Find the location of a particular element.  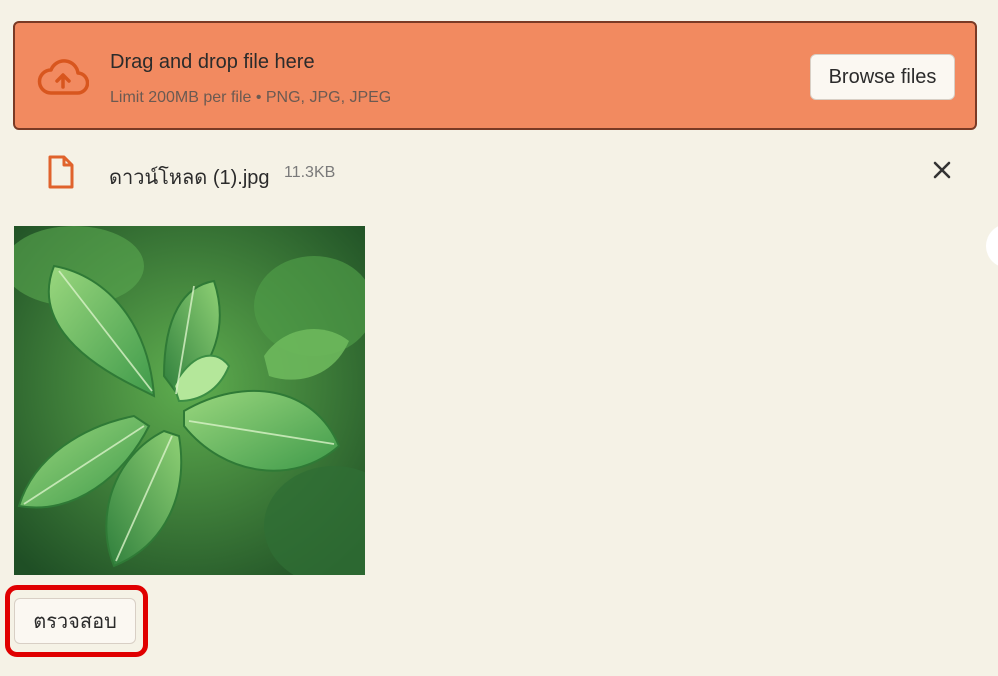

file-name: ดาวน์โหลด (1).jpg is located at coordinates (189, 178).